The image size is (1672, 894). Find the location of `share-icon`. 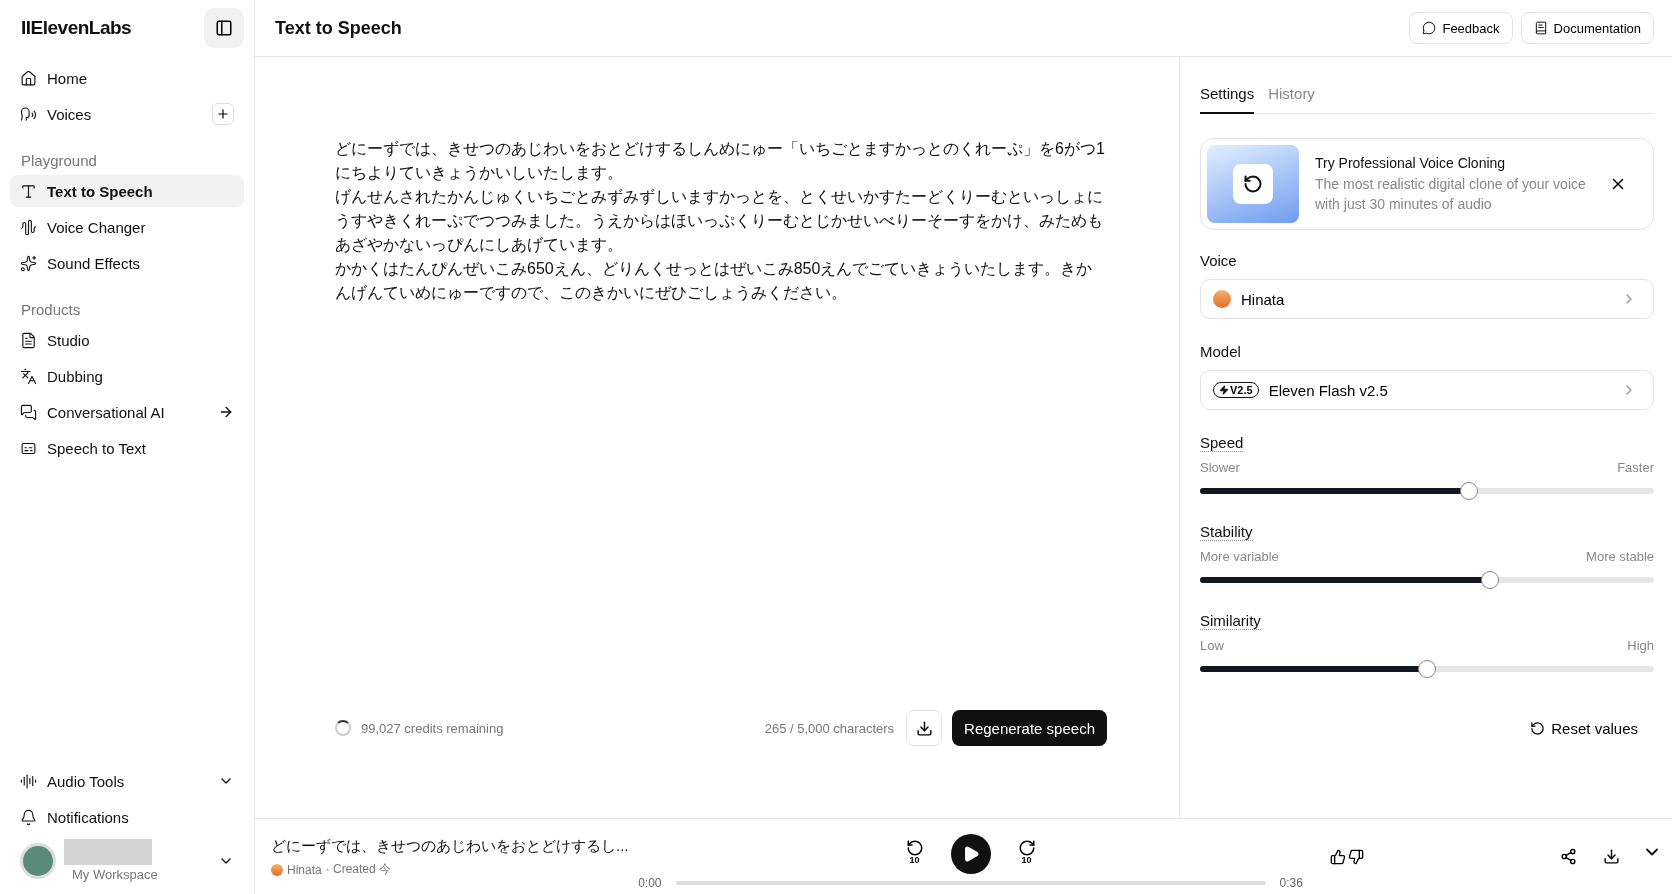

share-icon is located at coordinates (1568, 856).